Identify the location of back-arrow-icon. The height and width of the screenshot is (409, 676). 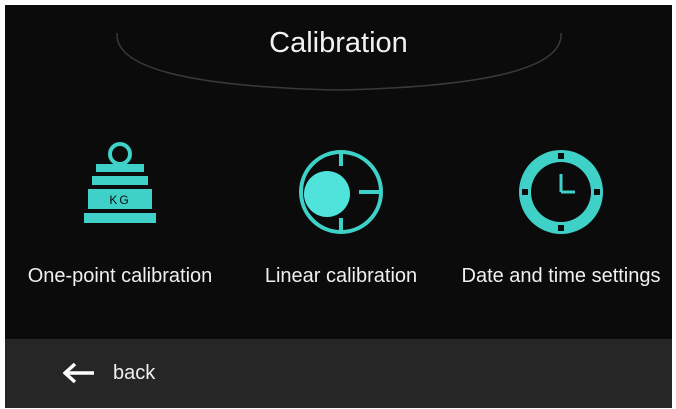
(78, 373).